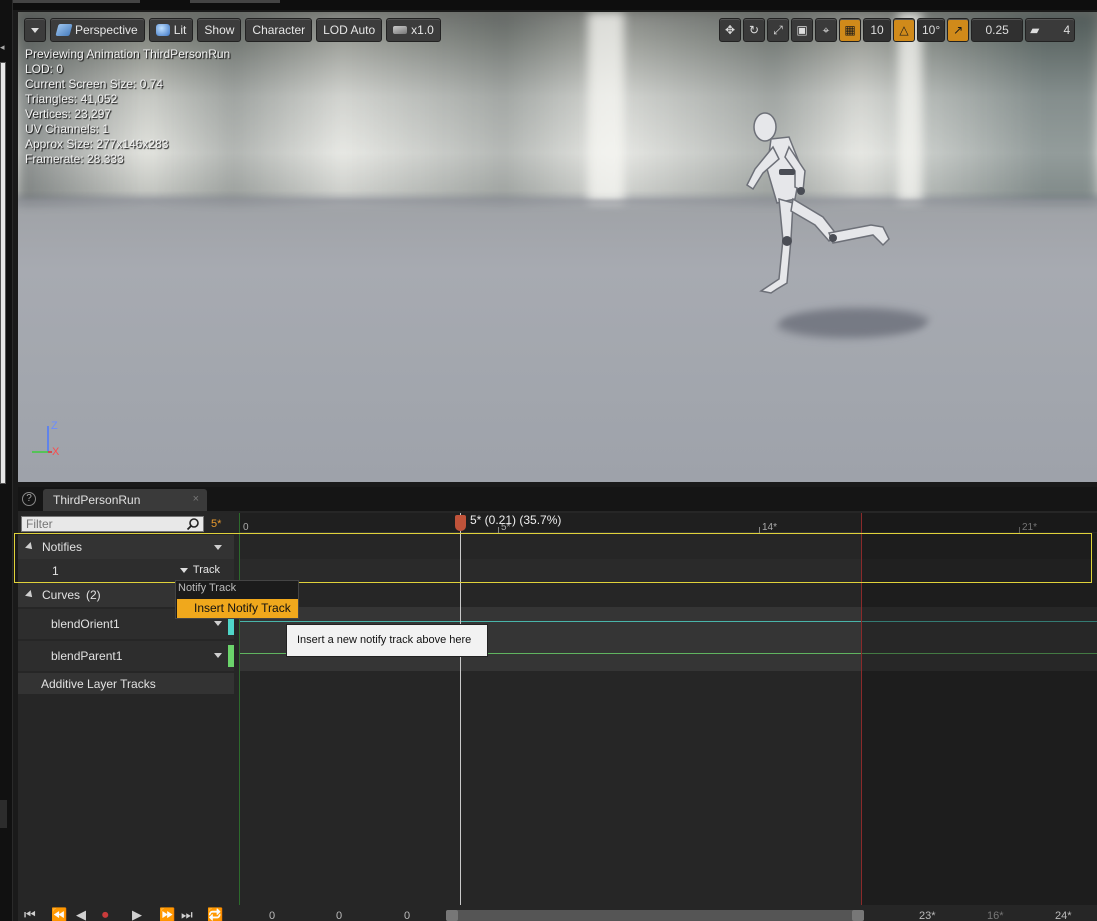 This screenshot has height=921, width=1097. I want to click on notify-track-context-menu: Notify Track Insert Notify Track, so click(237, 599).